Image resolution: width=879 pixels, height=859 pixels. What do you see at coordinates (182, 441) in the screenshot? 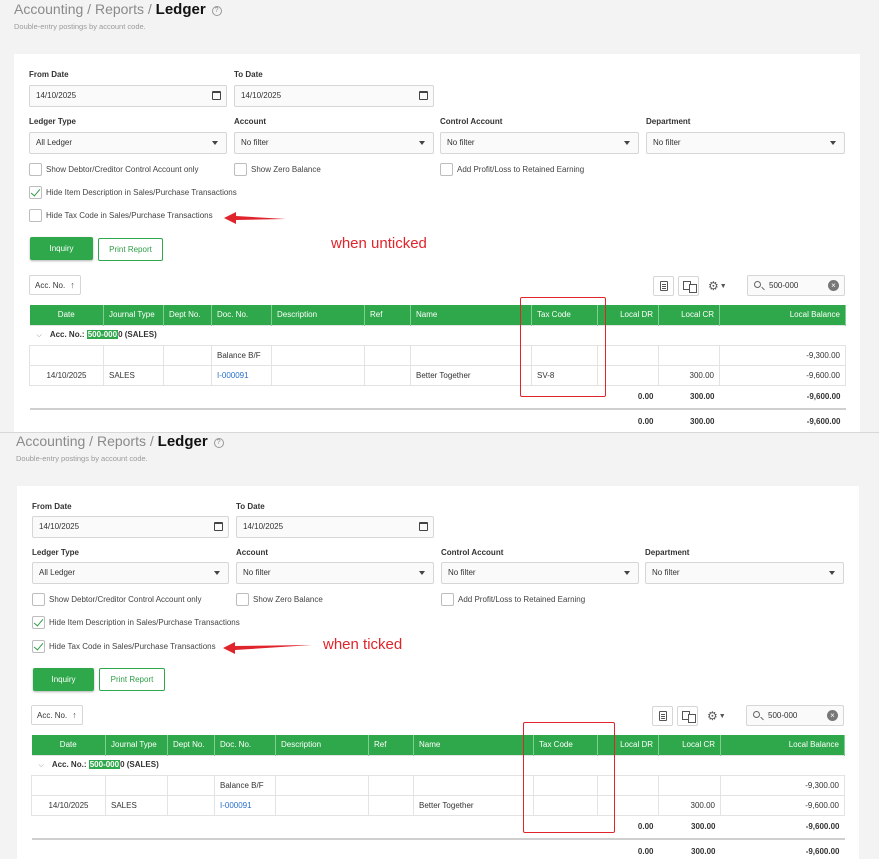
I see `page-title: Ledger` at bounding box center [182, 441].